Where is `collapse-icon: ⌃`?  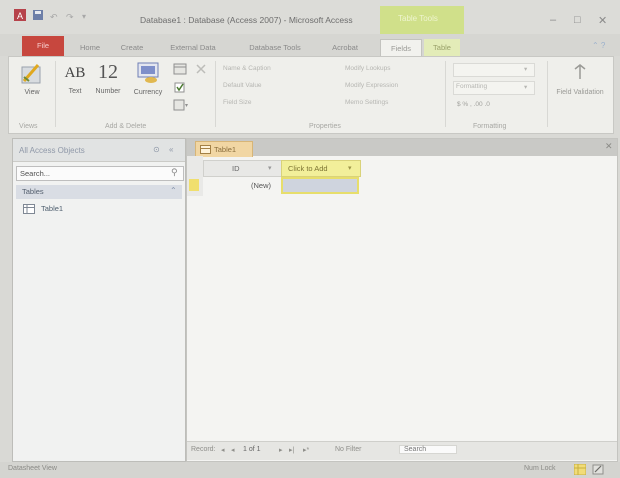
collapse-icon: ⌃ is located at coordinates (173, 190).